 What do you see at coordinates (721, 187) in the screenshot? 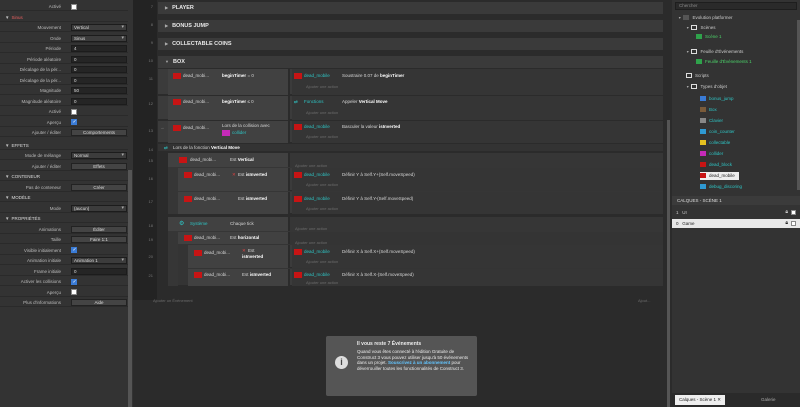
I see `tree-object-debug-discoring: debug_discoring` at bounding box center [721, 187].